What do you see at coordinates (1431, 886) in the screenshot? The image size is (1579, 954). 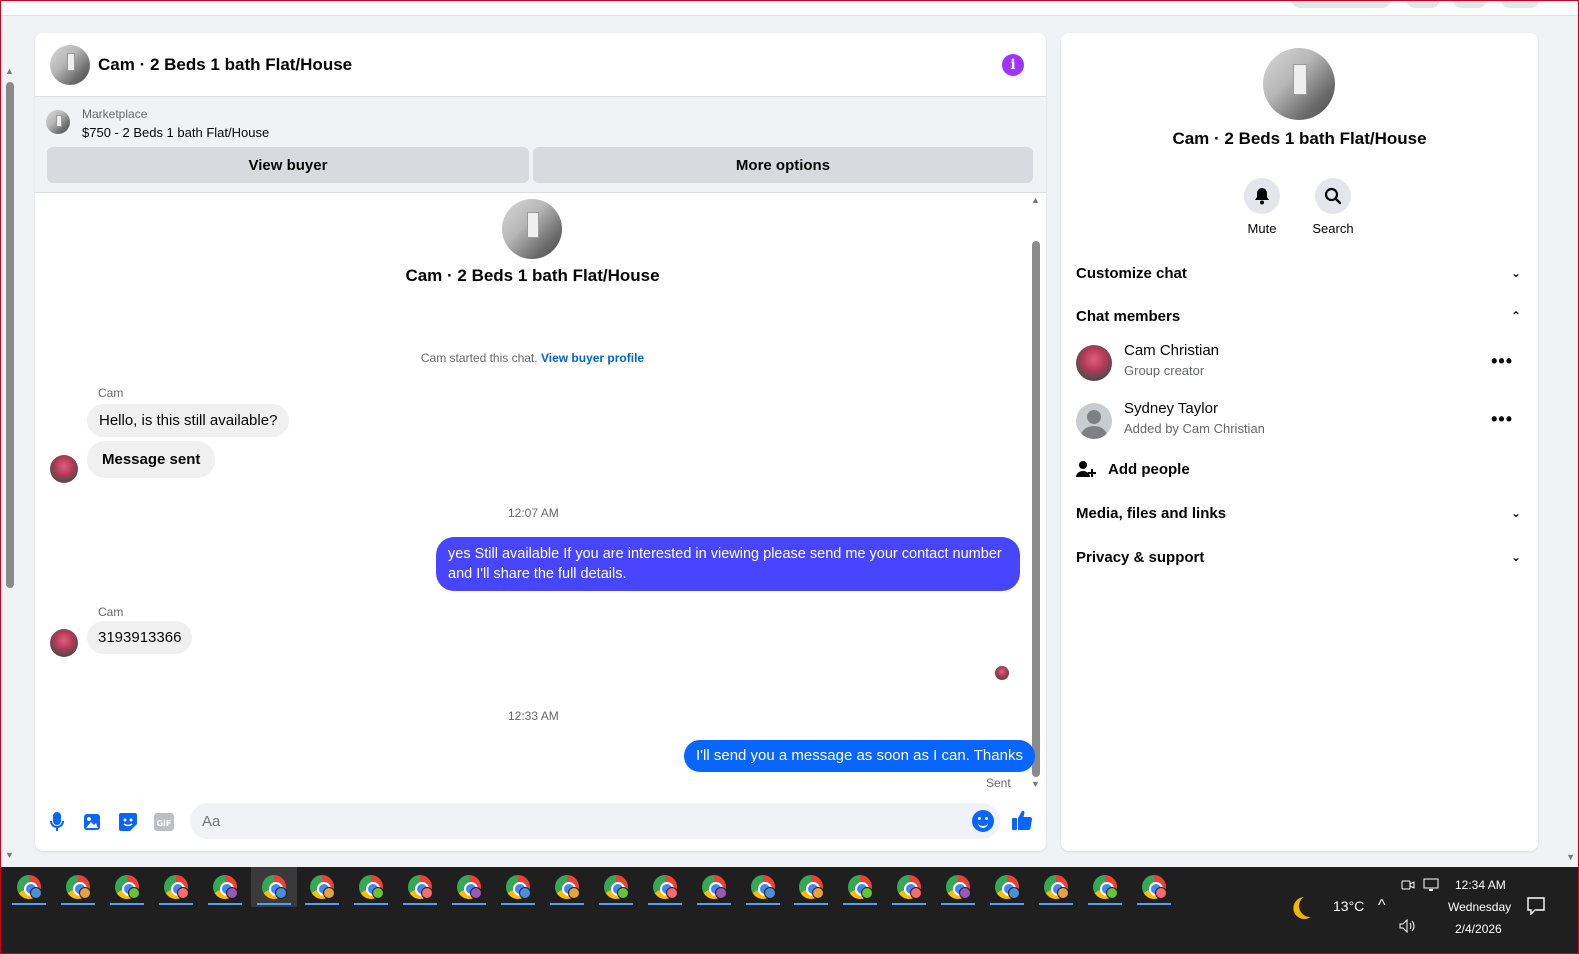 I see `network-icon` at bounding box center [1431, 886].